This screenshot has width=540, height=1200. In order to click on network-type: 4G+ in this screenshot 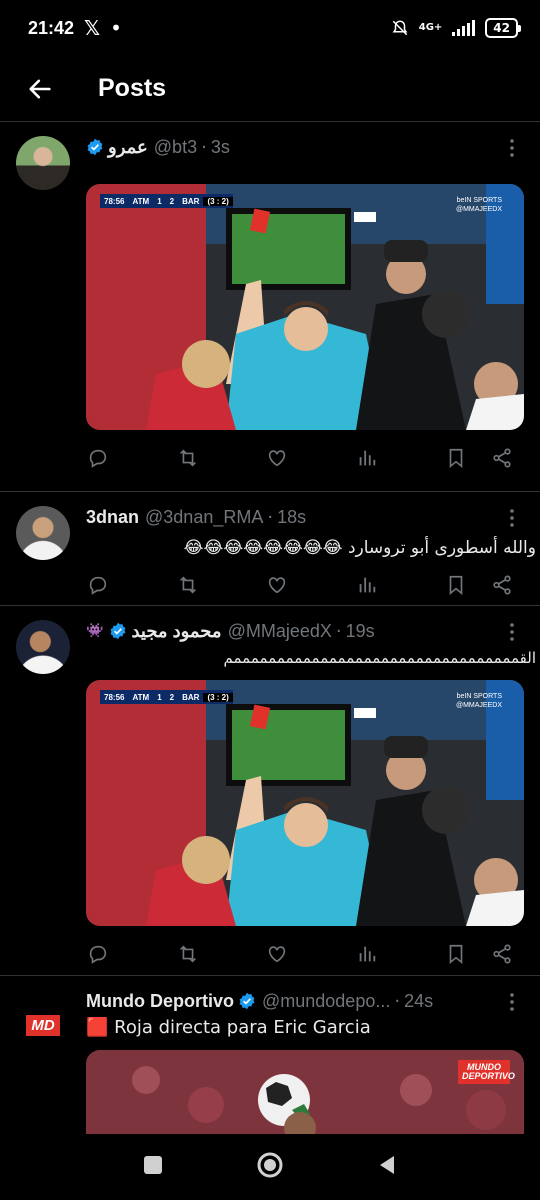, I will do `click(430, 27)`.